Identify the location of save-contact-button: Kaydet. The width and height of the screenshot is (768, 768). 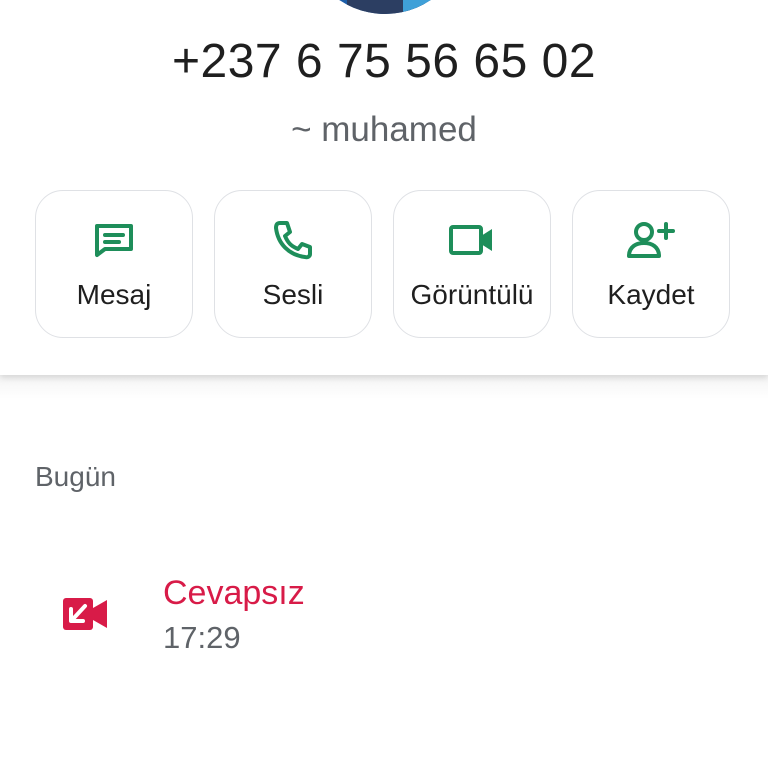
(651, 264).